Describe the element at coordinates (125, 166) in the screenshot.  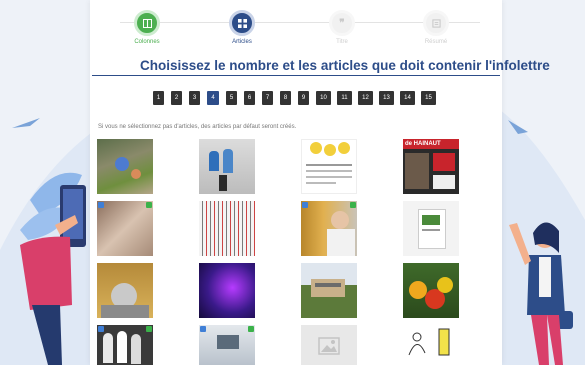
I see `article-image-garden` at that location.